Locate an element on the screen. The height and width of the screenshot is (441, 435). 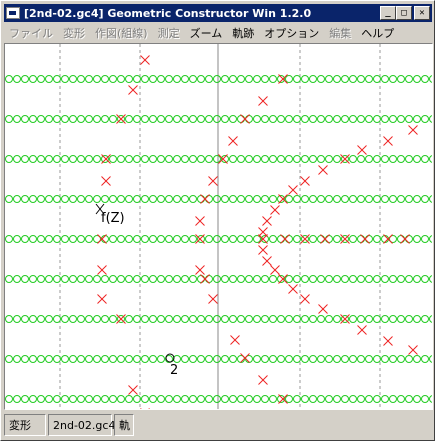
caption-buttons: _ □ ✕ is located at coordinates (405, 13).